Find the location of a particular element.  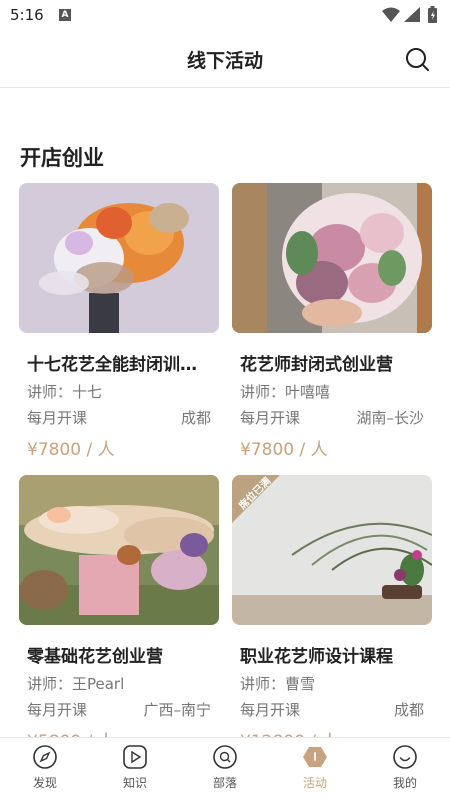

course-image: 席位已满 is located at coordinates (332, 550).